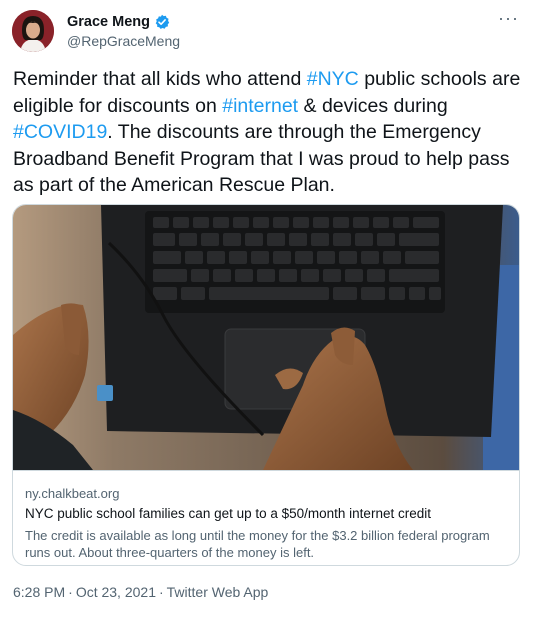 Image resolution: width=537 pixels, height=622 pixels. Describe the element at coordinates (39, 592) in the screenshot. I see `tweet-time: 6:28 PM` at that location.